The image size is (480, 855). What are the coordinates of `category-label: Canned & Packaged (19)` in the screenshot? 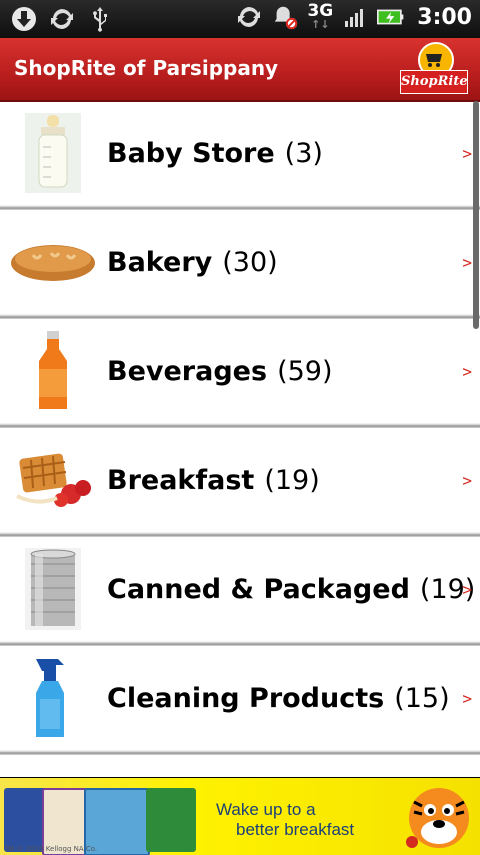 It's located at (291, 589).